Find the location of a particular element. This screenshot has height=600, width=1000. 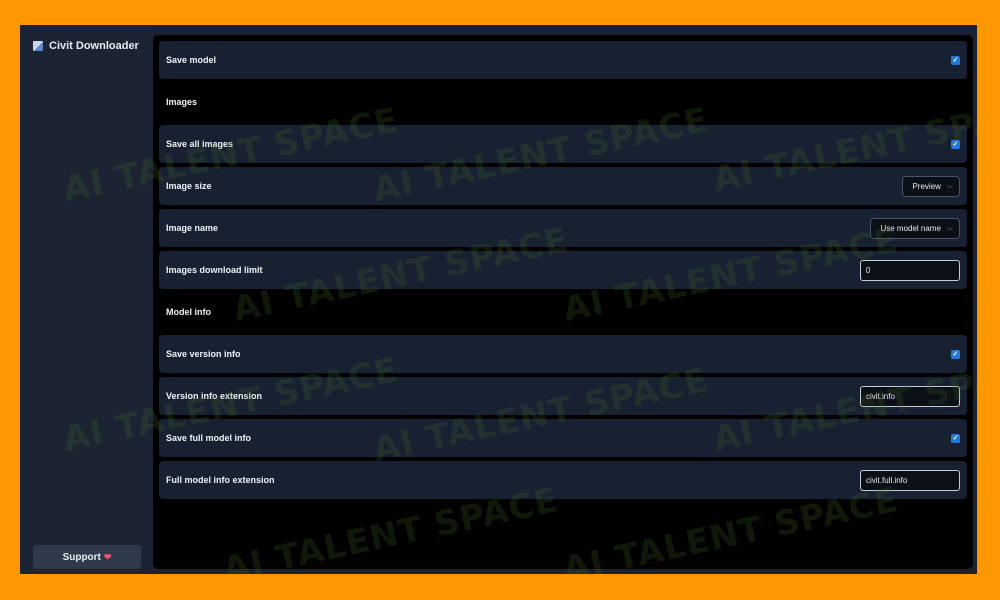

setting-label: Save full model info is located at coordinates (209, 438).